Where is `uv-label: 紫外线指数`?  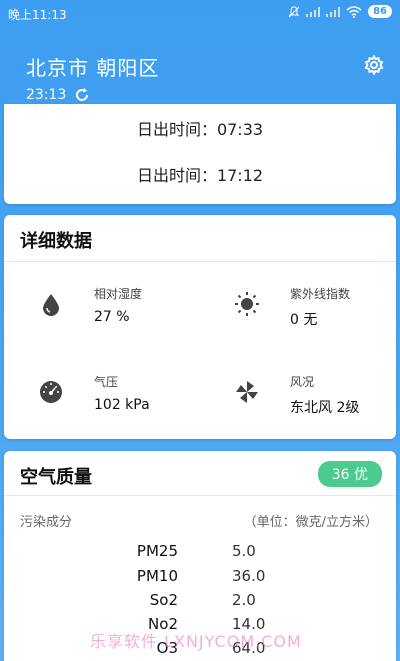
uv-label: 紫外线指数 is located at coordinates (320, 294).